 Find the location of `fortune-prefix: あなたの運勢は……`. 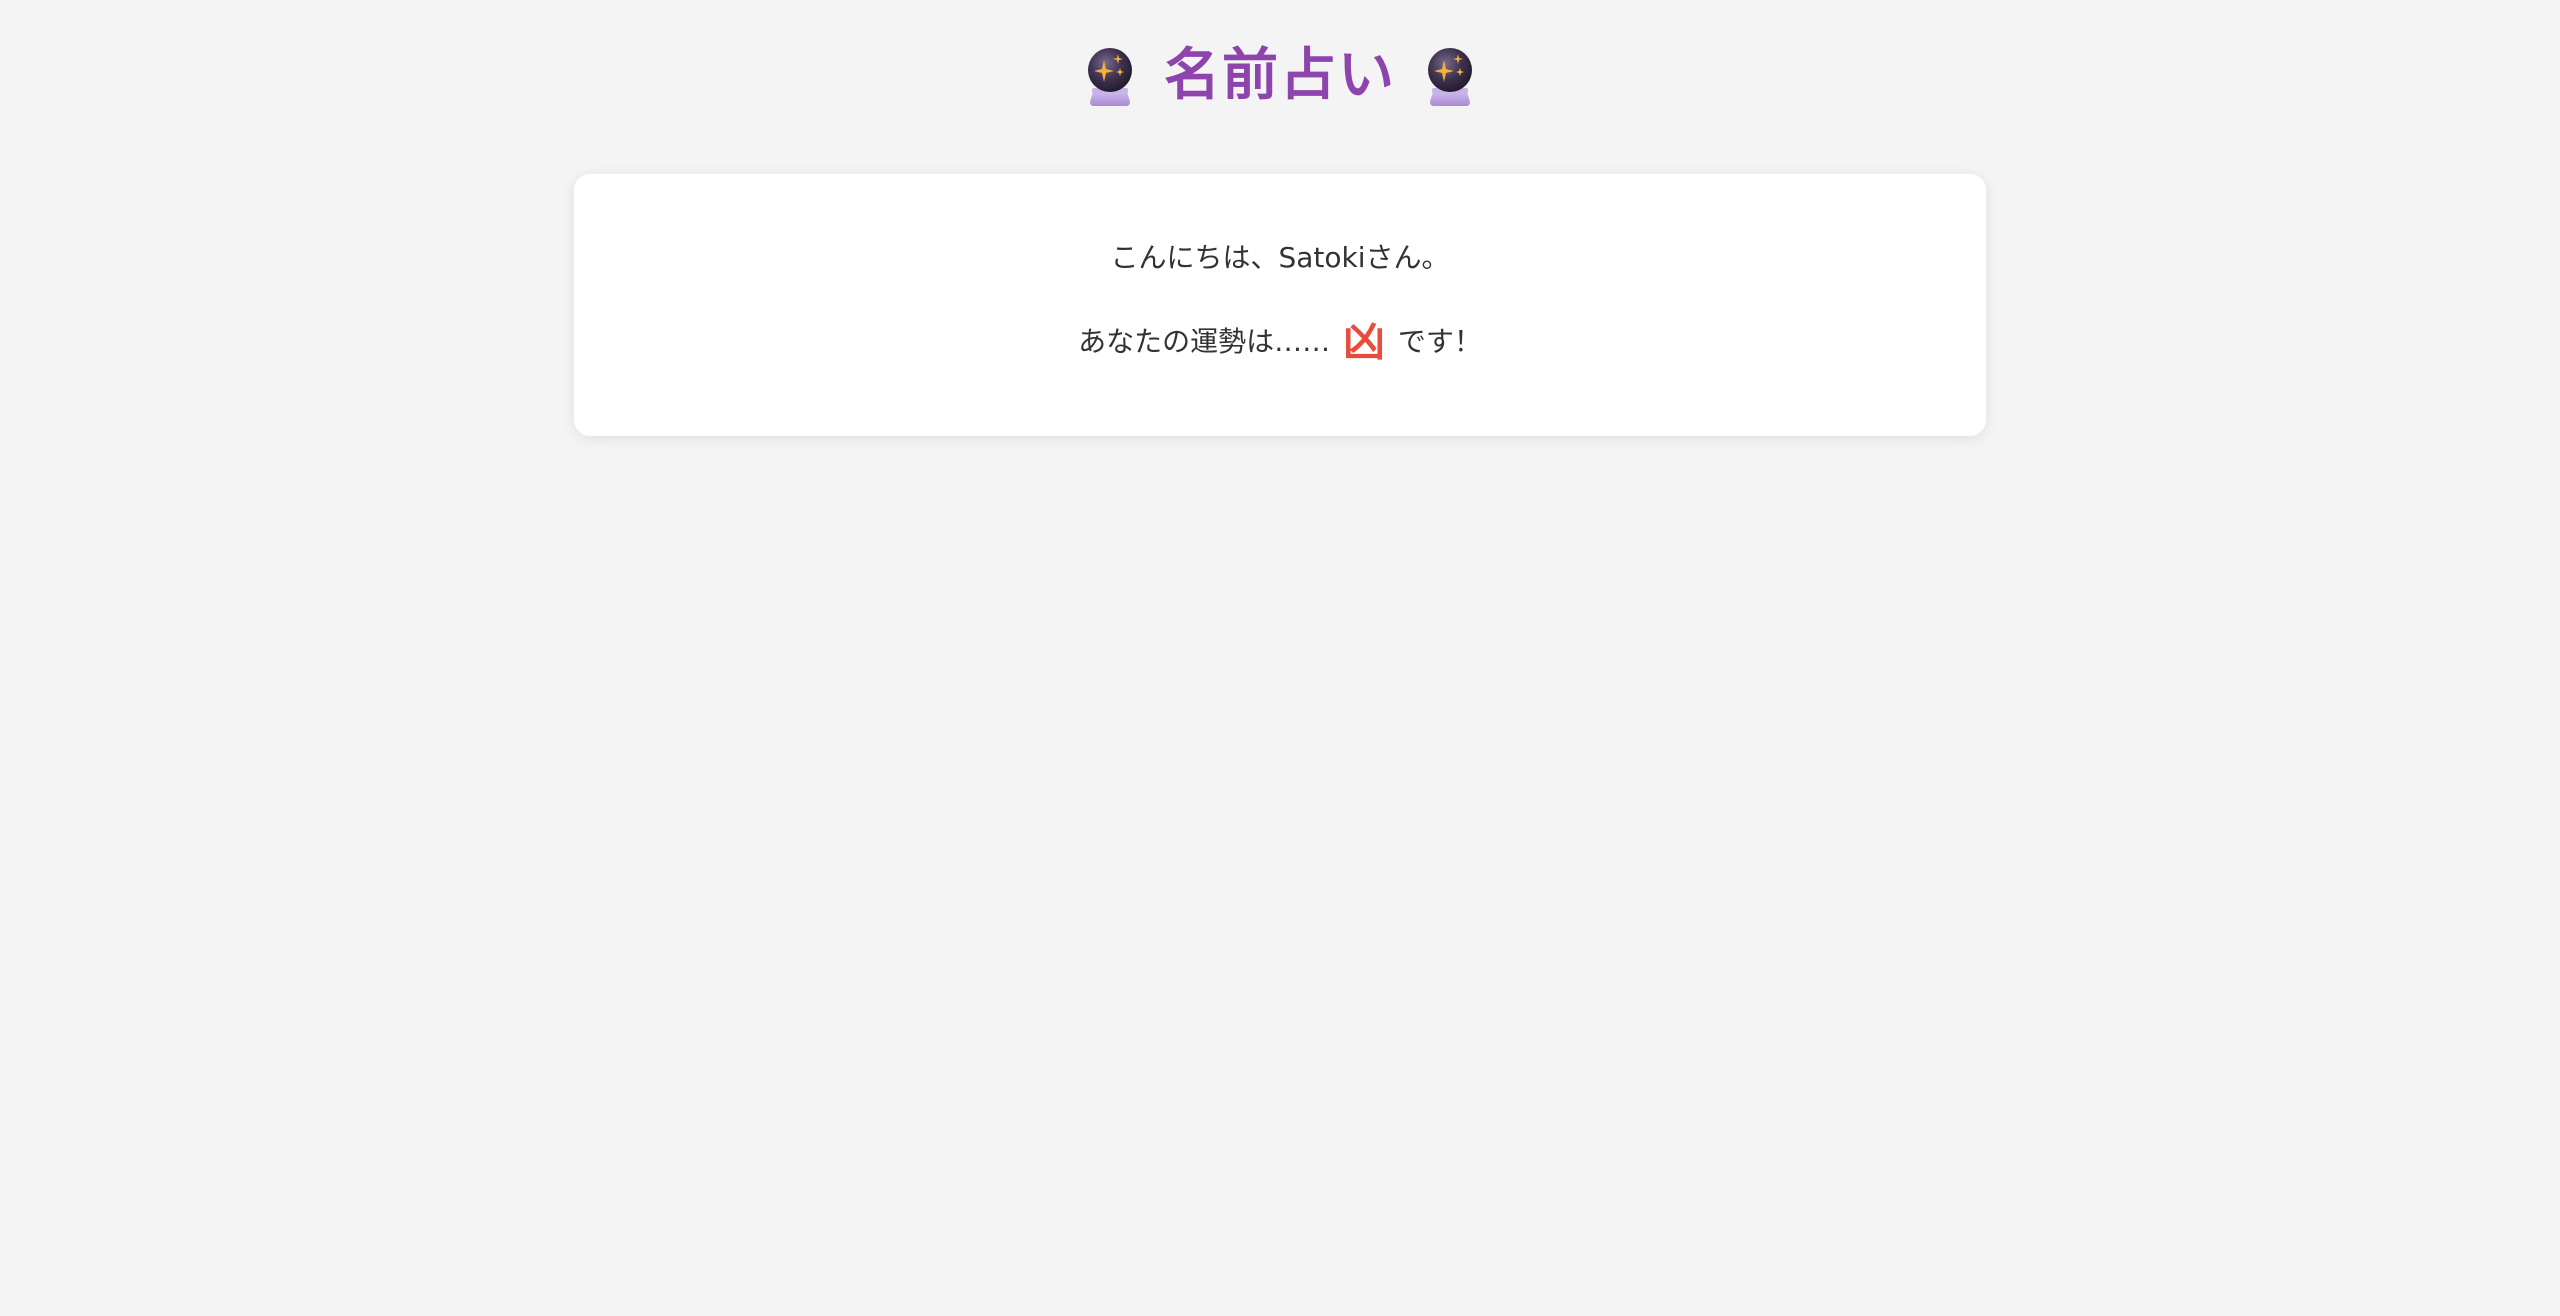

fortune-prefix: あなたの運勢は…… is located at coordinates (1204, 341).